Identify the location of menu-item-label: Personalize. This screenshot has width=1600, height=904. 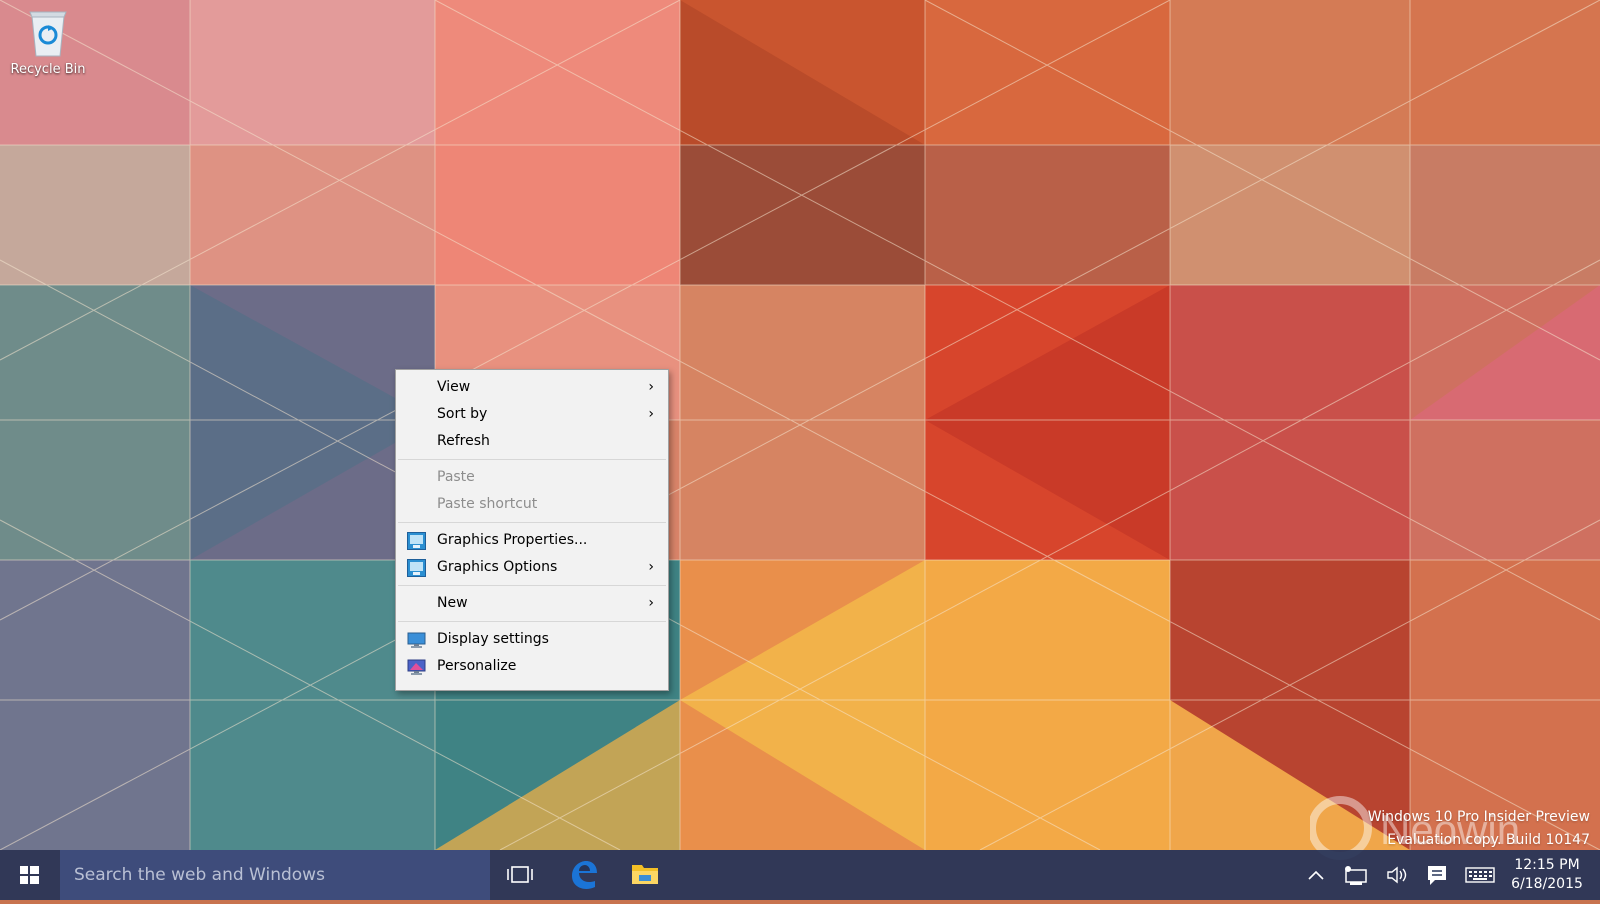
(477, 666).